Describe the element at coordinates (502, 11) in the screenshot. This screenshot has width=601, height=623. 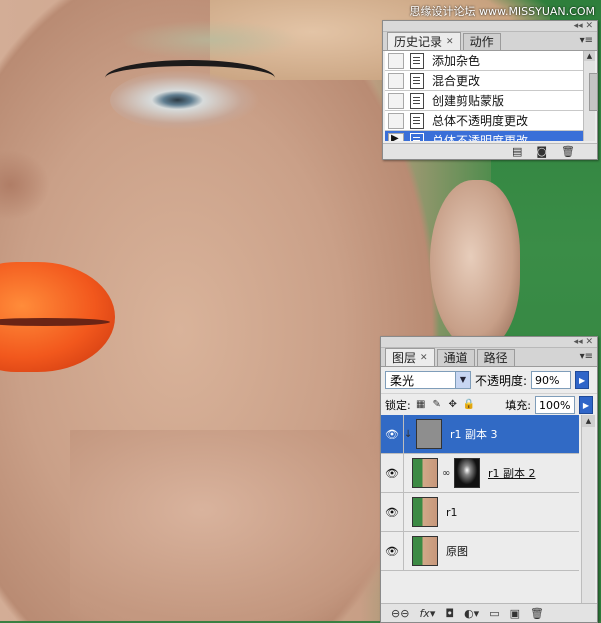
I see `watermark: 思缘设计论坛 www.MISSYUAN.COM` at that location.